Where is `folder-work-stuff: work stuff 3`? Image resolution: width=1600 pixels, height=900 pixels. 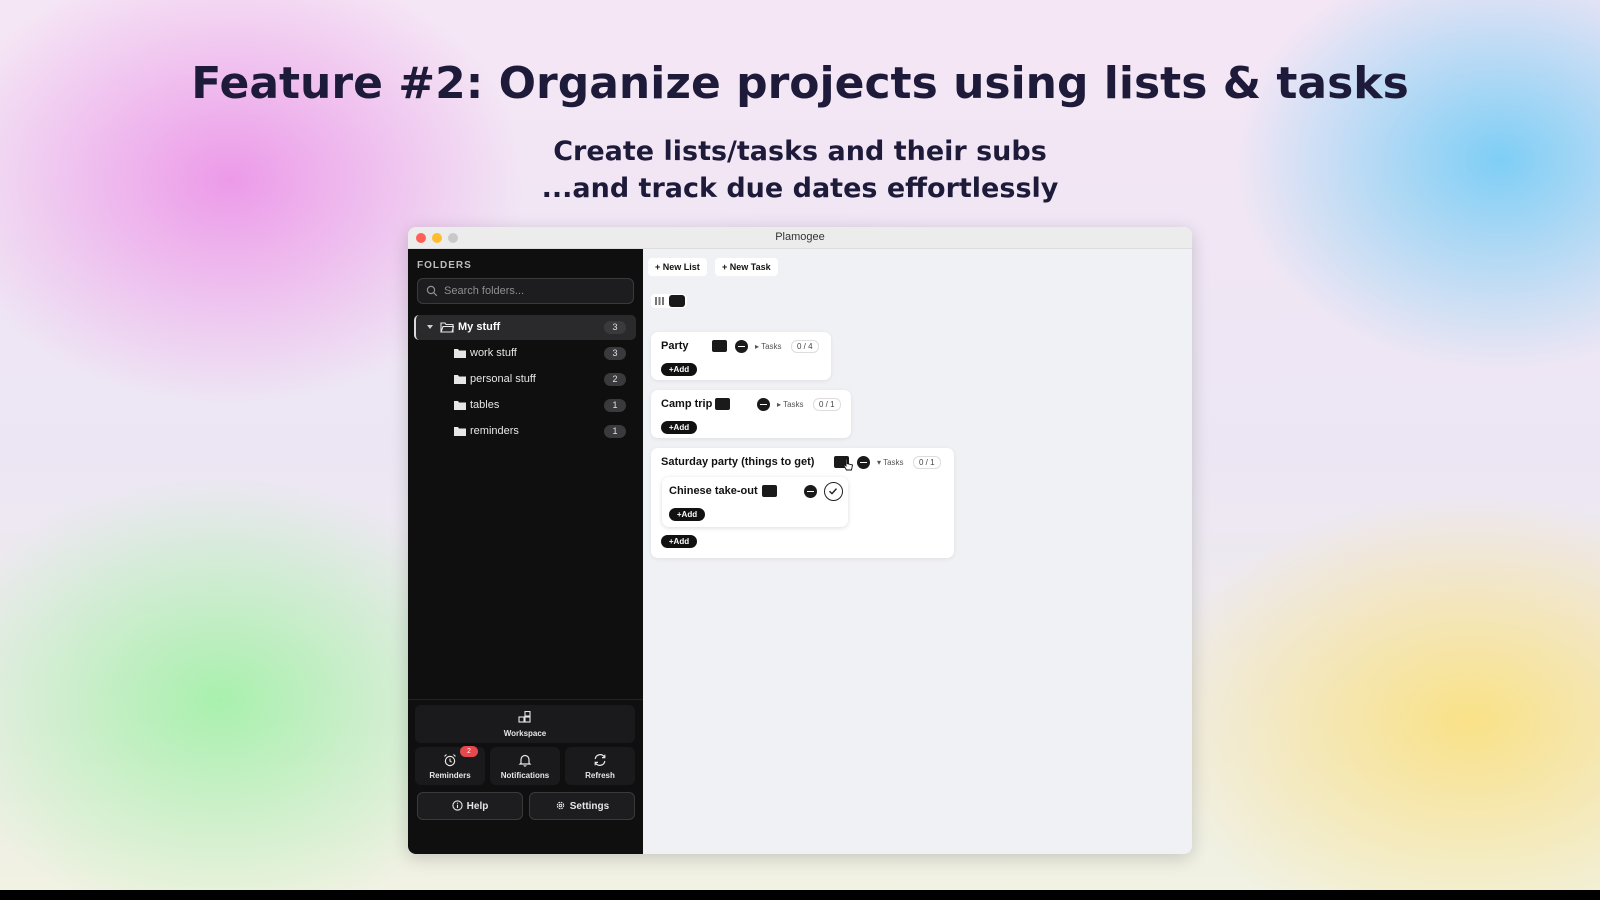
folder-work-stuff: work stuff 3 is located at coordinates (525, 353).